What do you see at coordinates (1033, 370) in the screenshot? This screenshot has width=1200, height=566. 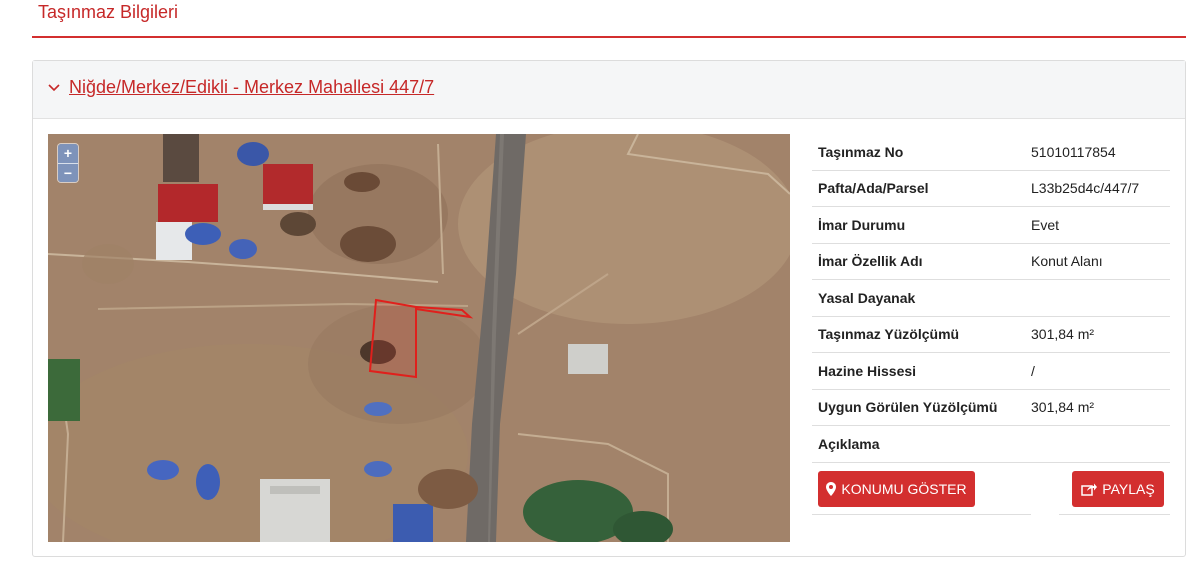 I see `info-value: /` at bounding box center [1033, 370].